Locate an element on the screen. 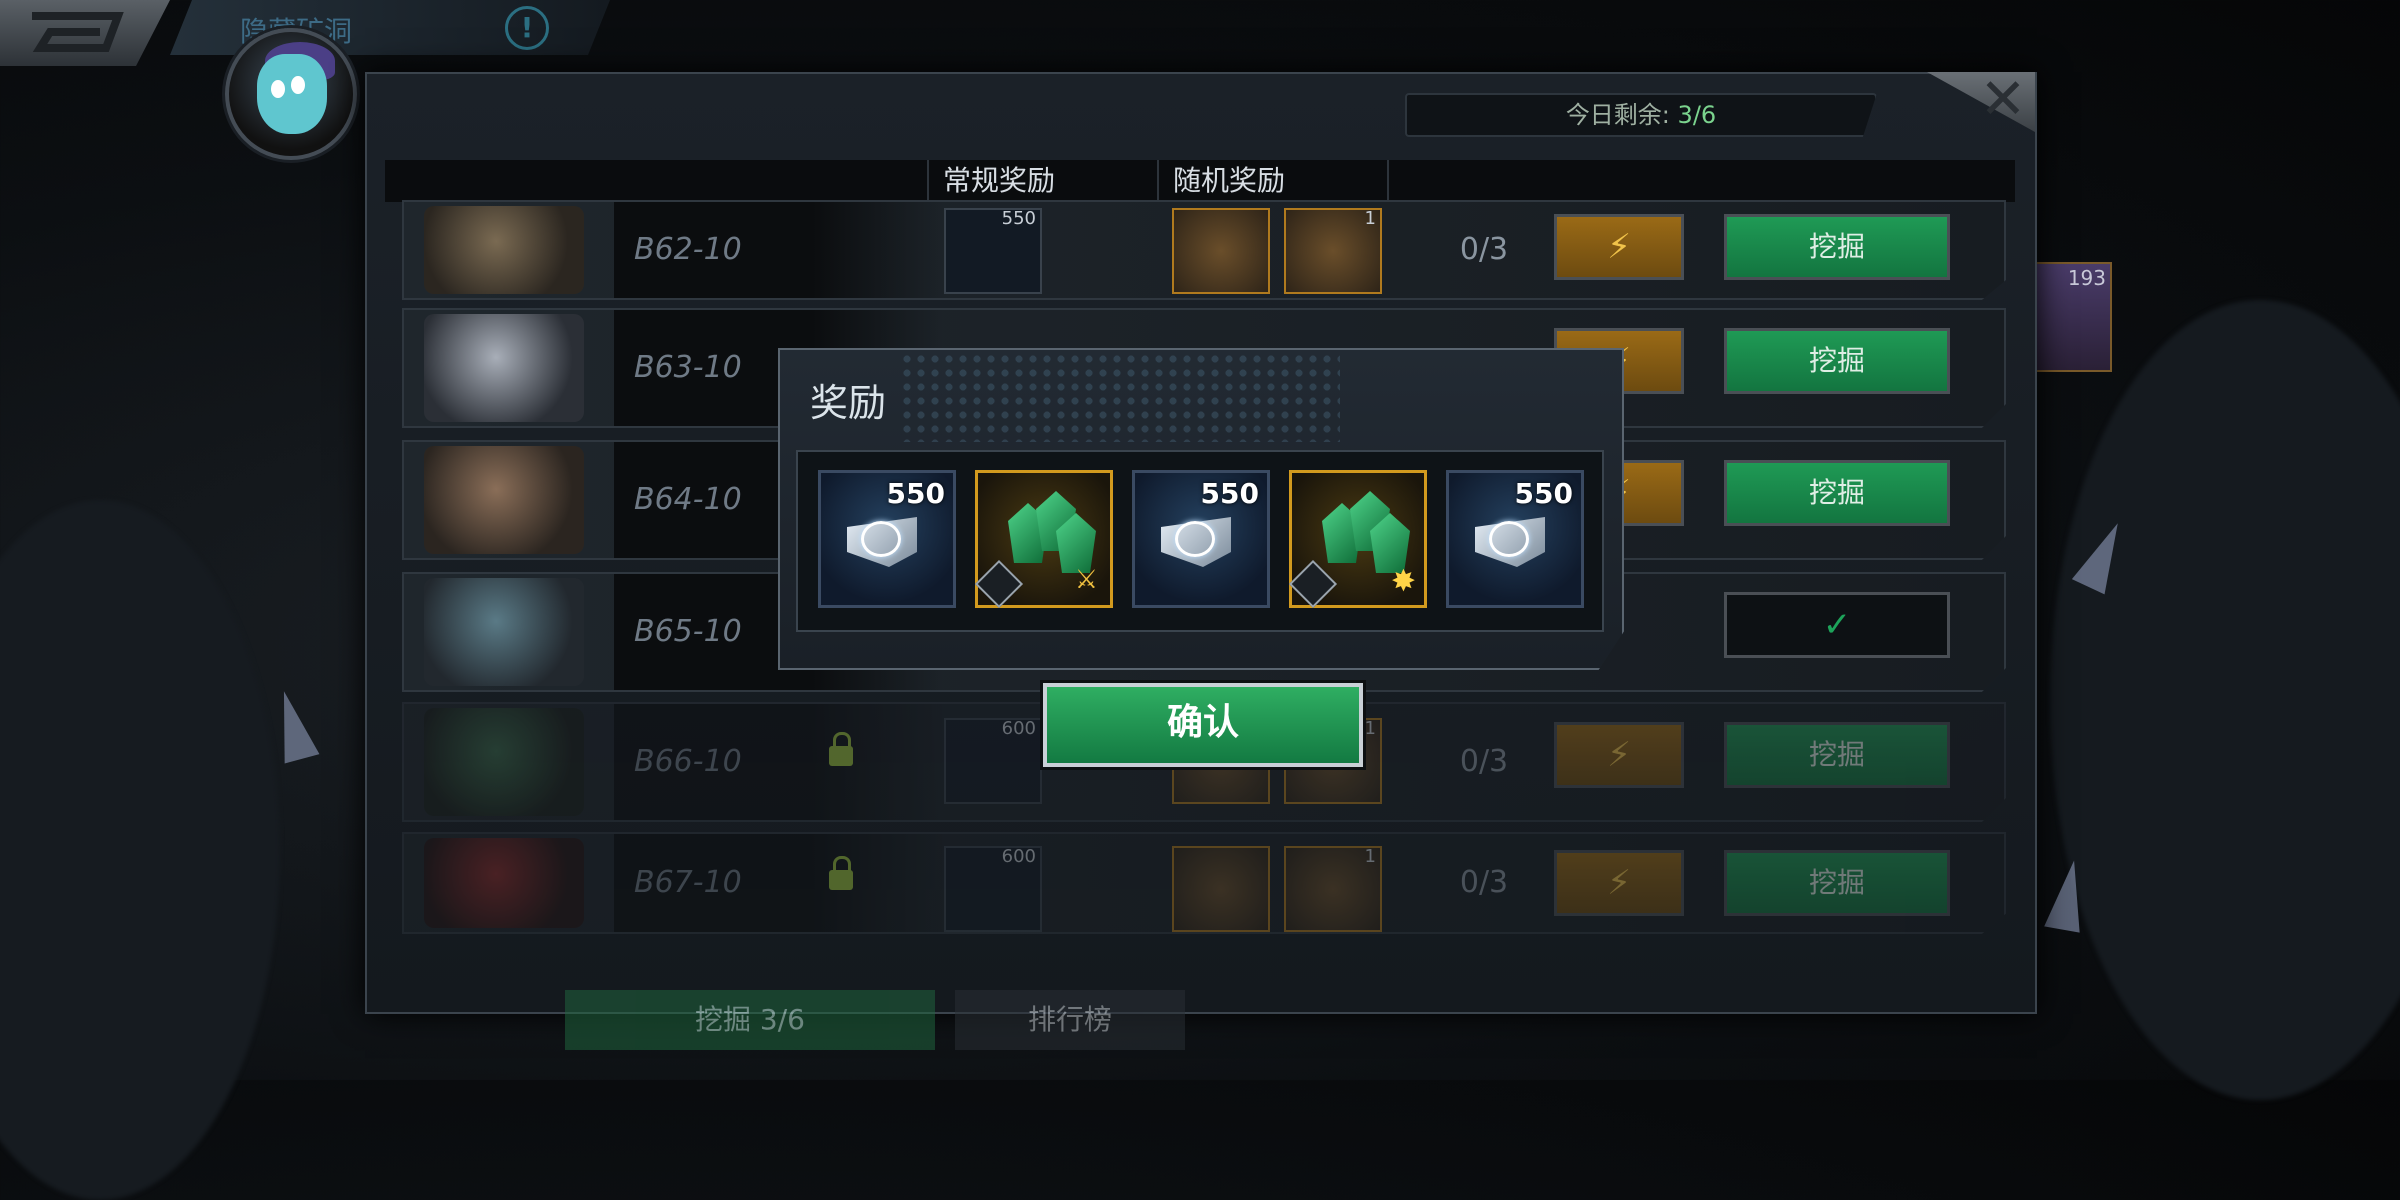 This screenshot has height=1200, width=2400. back-arrow-icon is located at coordinates (78, 32).